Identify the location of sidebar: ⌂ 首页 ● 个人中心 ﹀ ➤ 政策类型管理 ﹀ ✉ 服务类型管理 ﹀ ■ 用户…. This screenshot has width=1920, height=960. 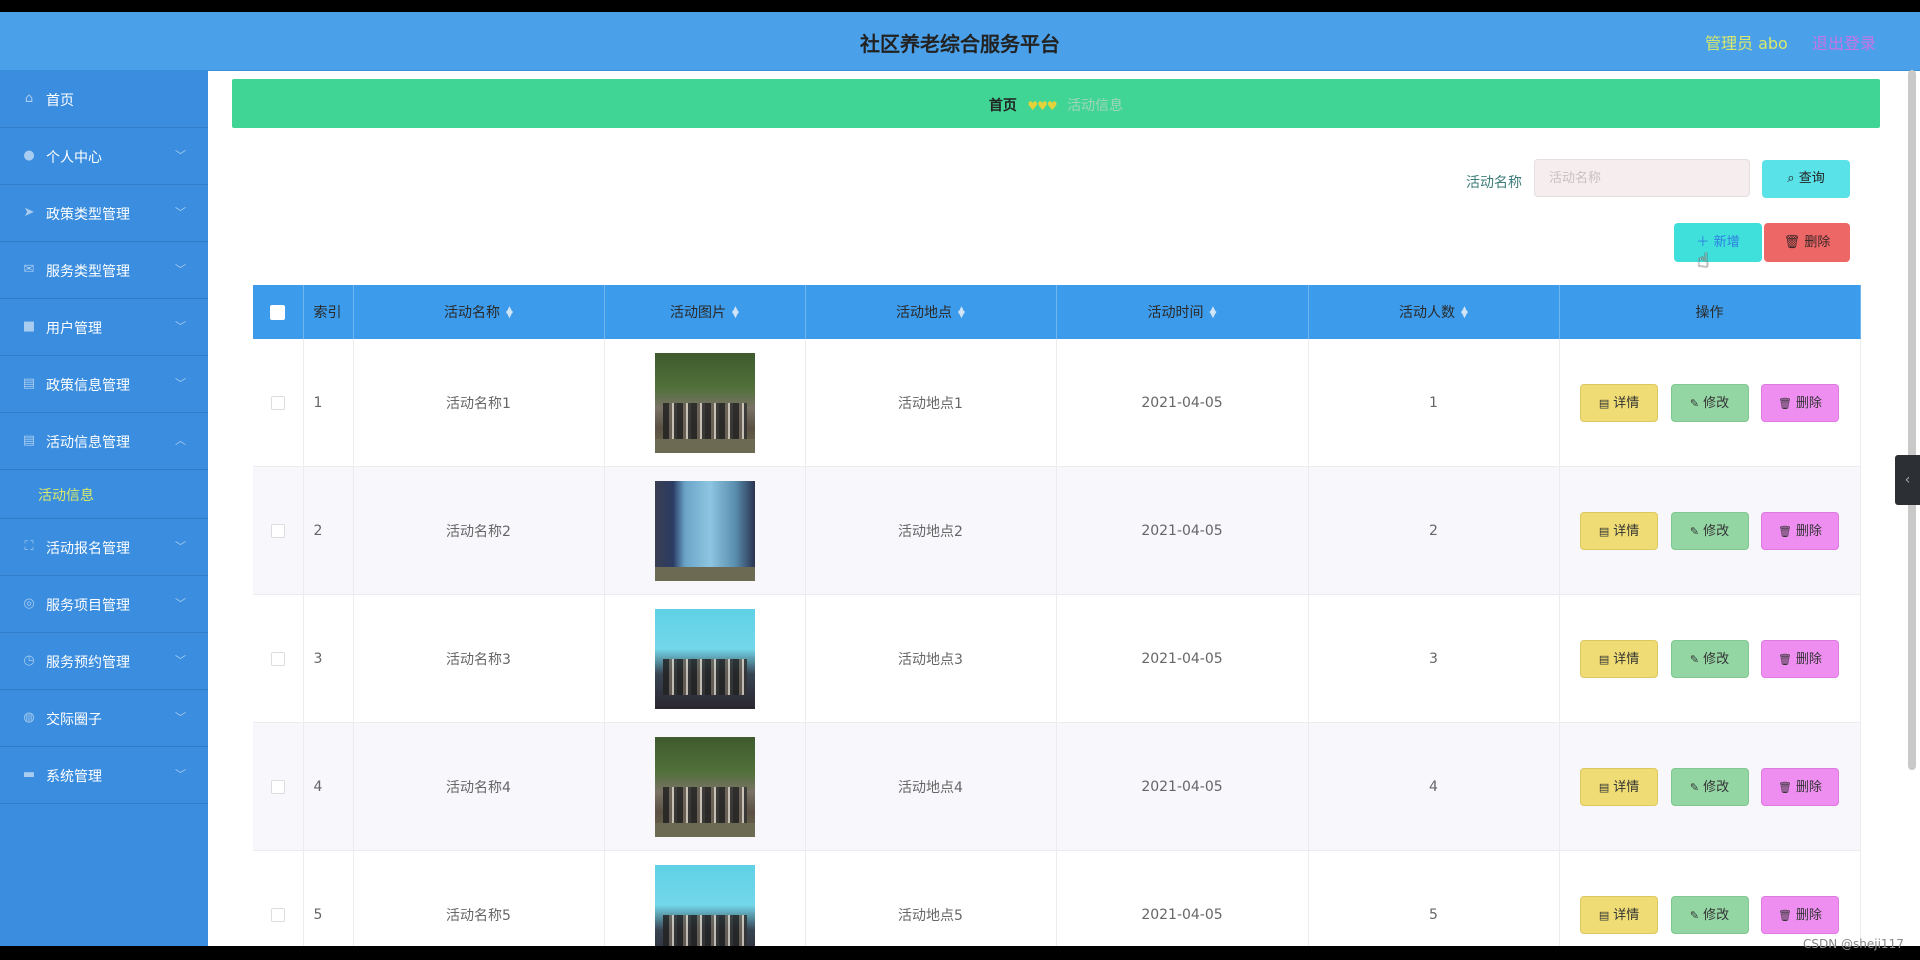
(104, 508).